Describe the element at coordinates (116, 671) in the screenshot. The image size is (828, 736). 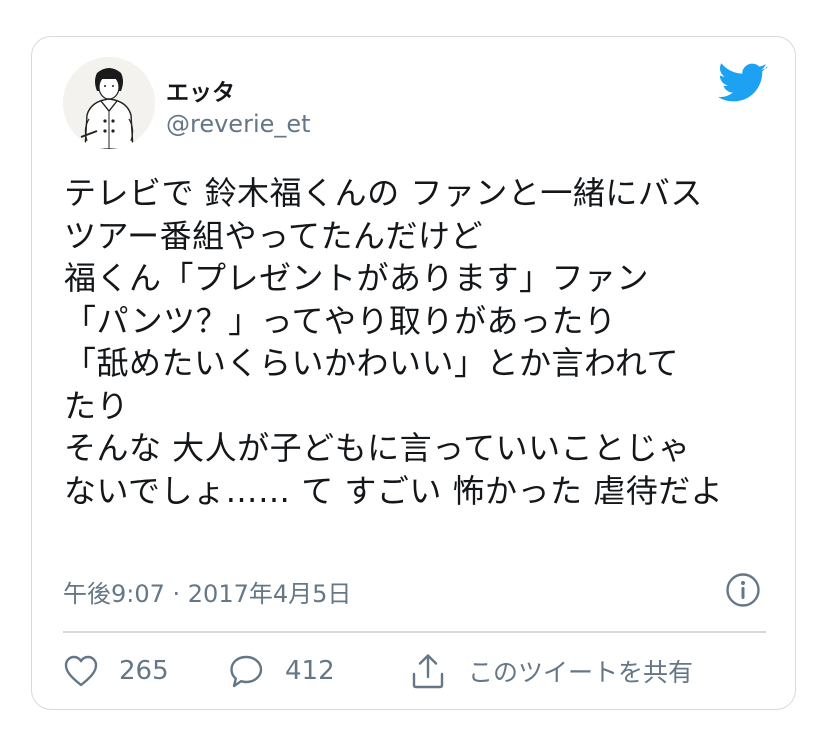
I see `like-button: 265` at that location.